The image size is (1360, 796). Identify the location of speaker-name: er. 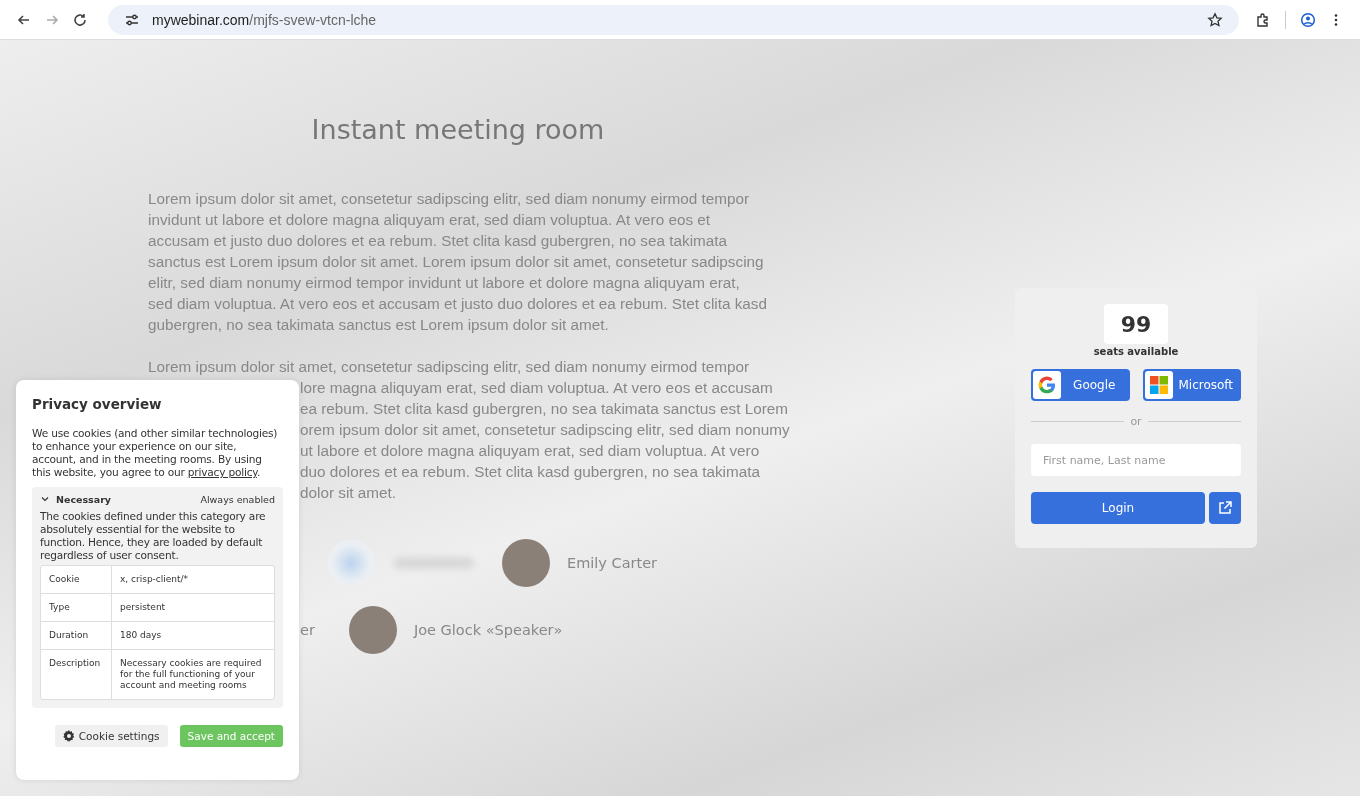
(307, 630).